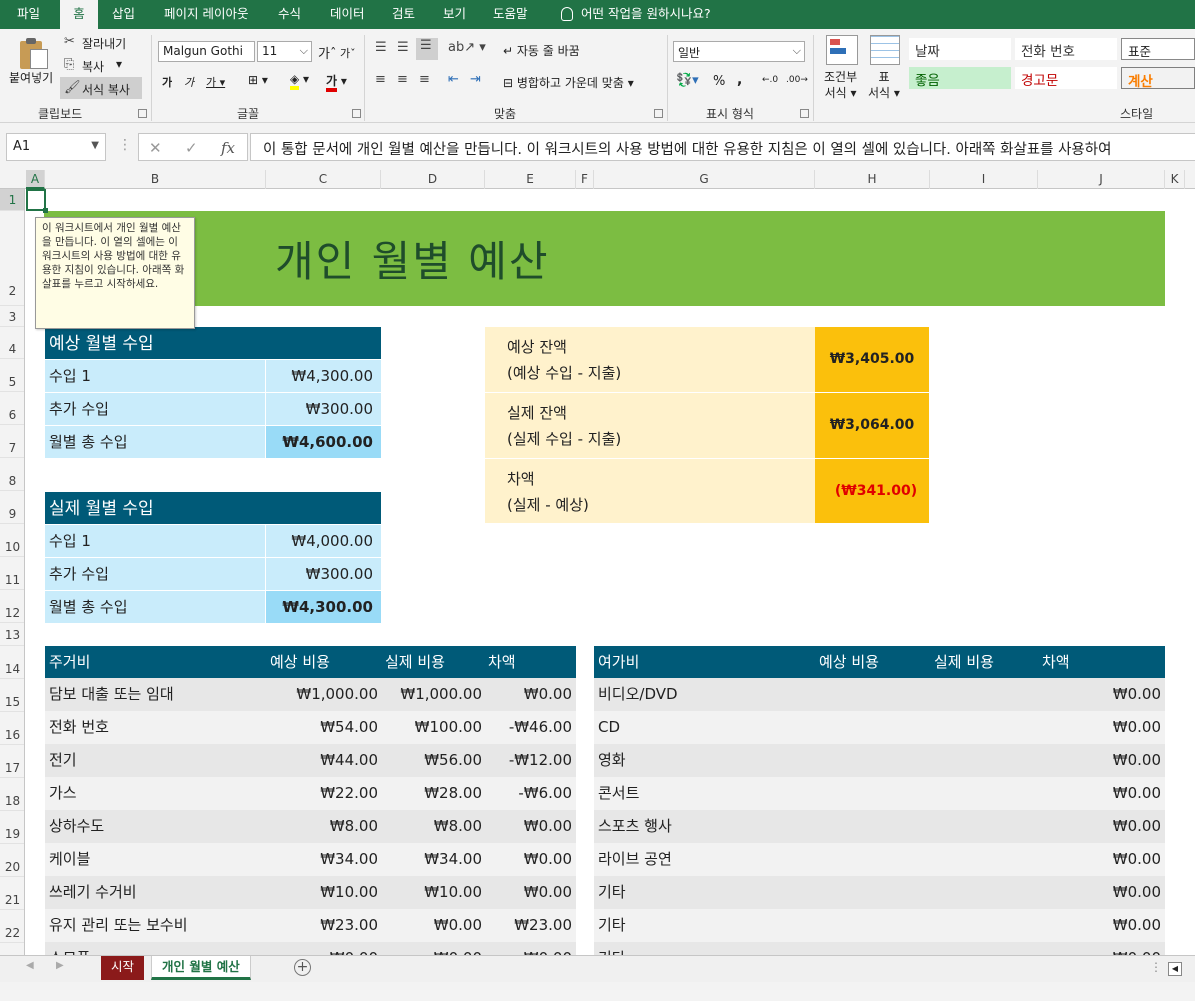 The width and height of the screenshot is (1195, 1001). I want to click on enter-icon: ✓, so click(191, 148).